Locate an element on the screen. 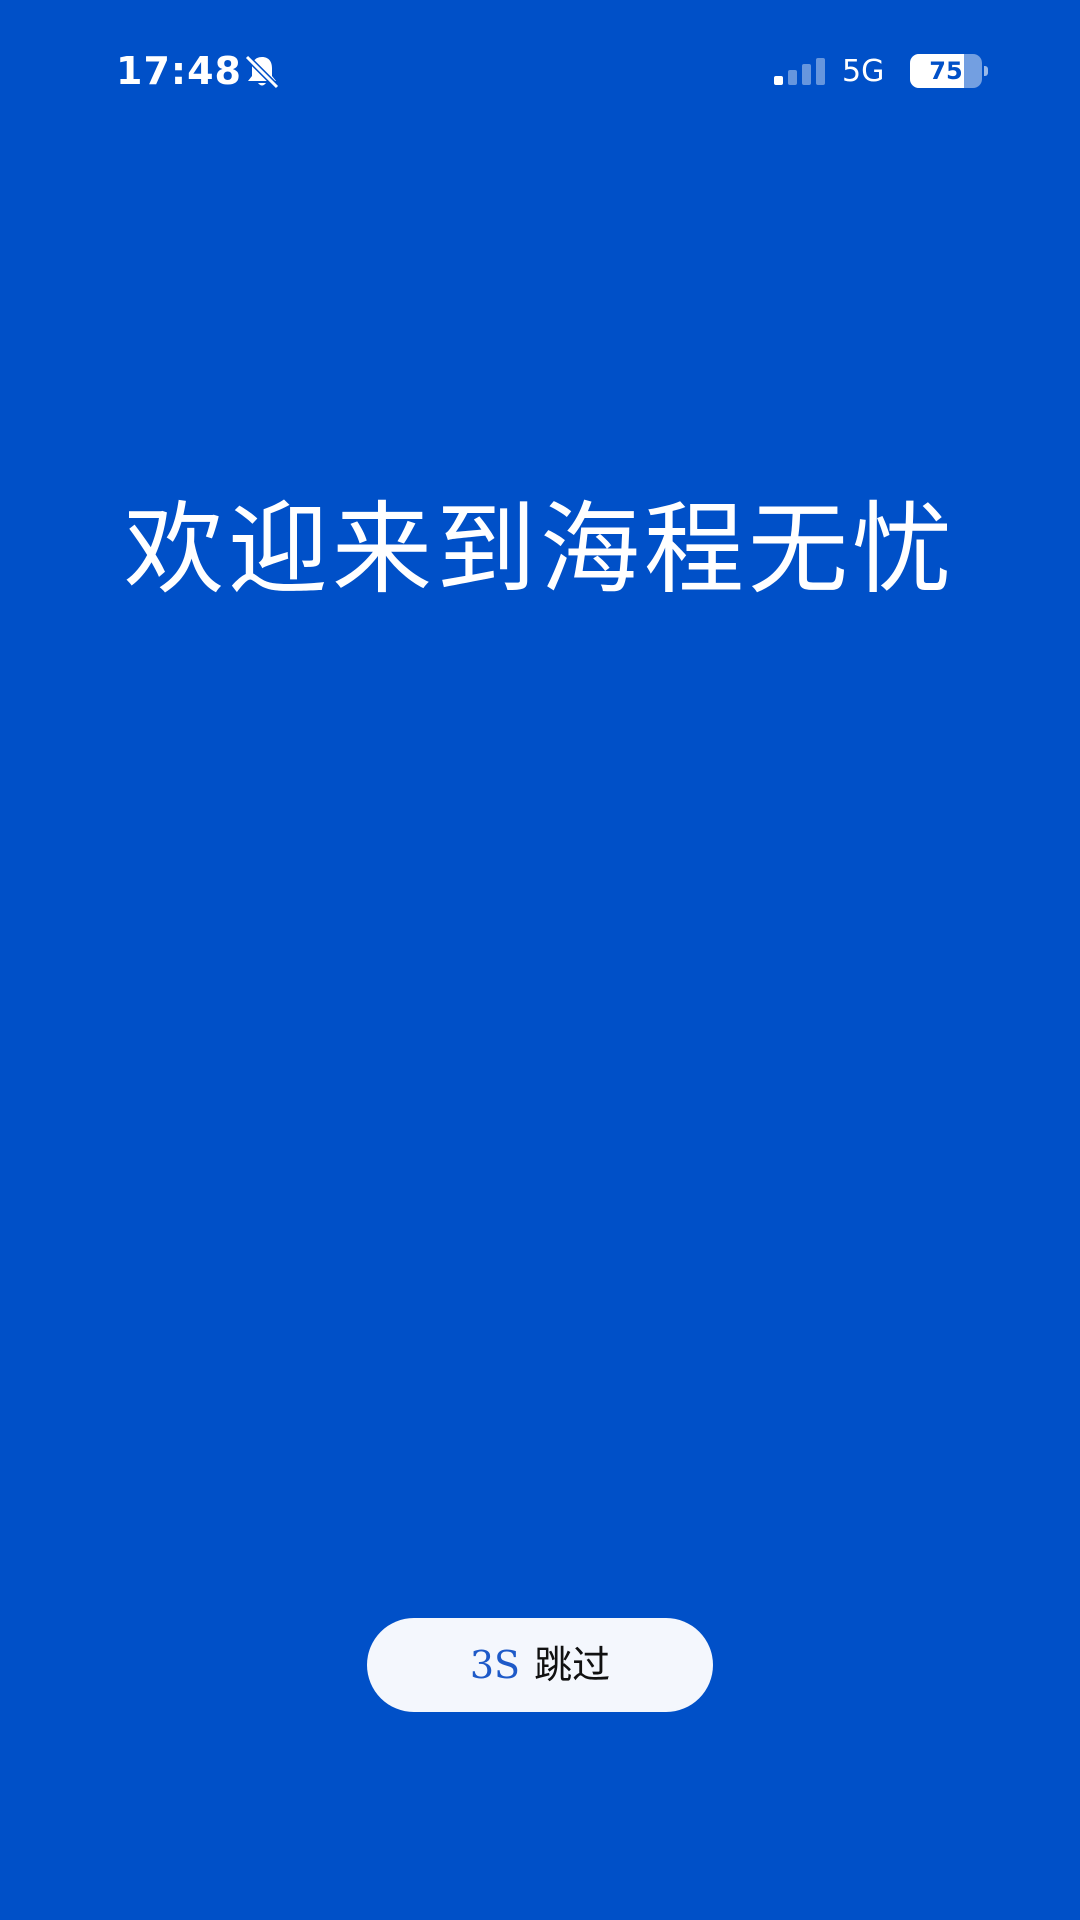  skip-button: 3S 跳过 is located at coordinates (540, 1665).